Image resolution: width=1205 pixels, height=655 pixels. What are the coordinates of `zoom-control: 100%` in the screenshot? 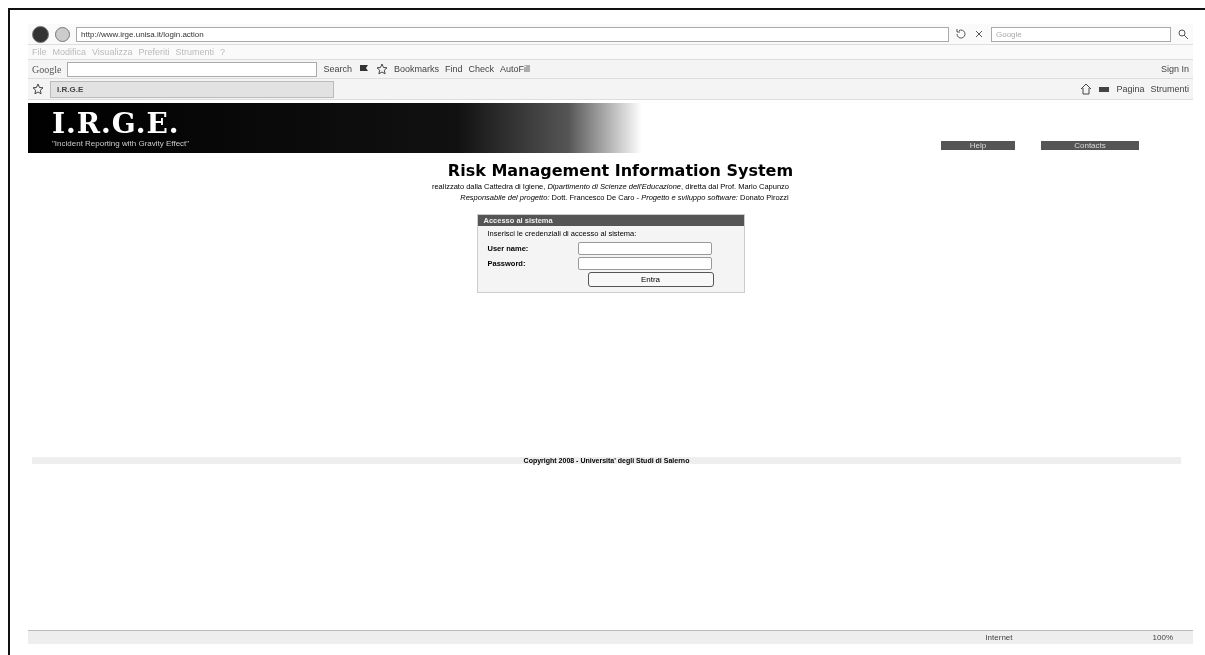 It's located at (1162, 637).